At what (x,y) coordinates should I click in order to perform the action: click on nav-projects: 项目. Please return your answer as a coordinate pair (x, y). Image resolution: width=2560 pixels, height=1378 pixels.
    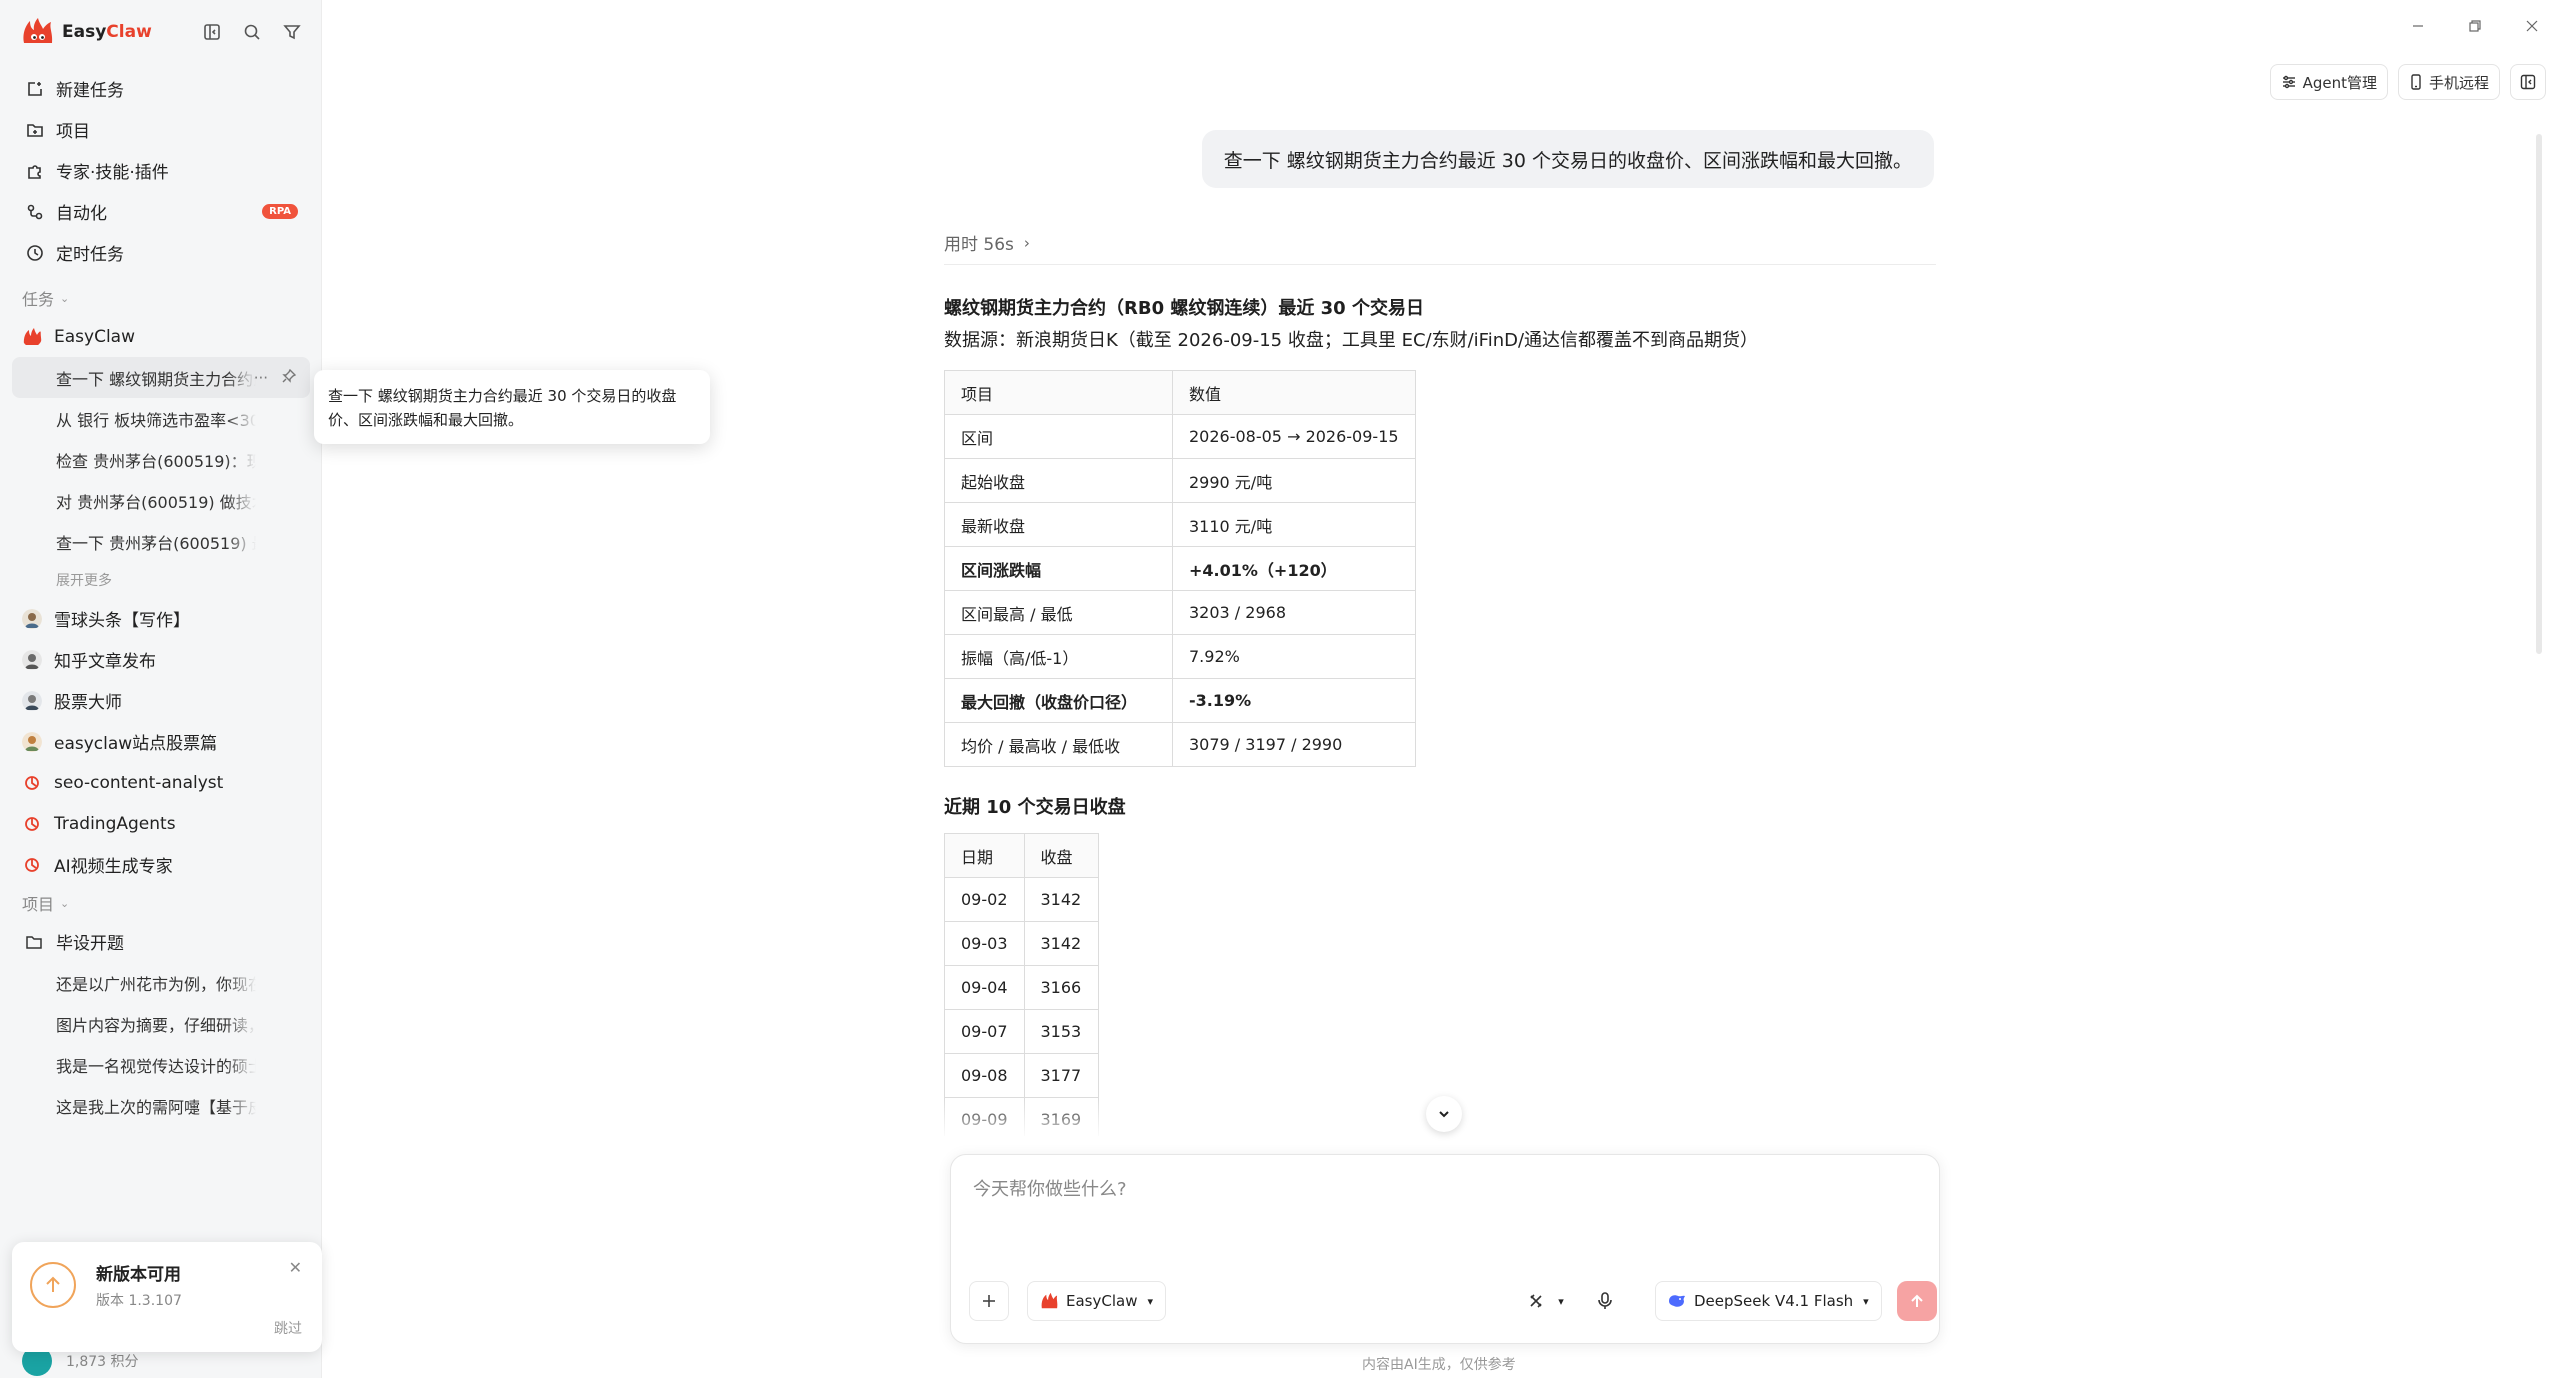
    Looking at the image, I should click on (161, 129).